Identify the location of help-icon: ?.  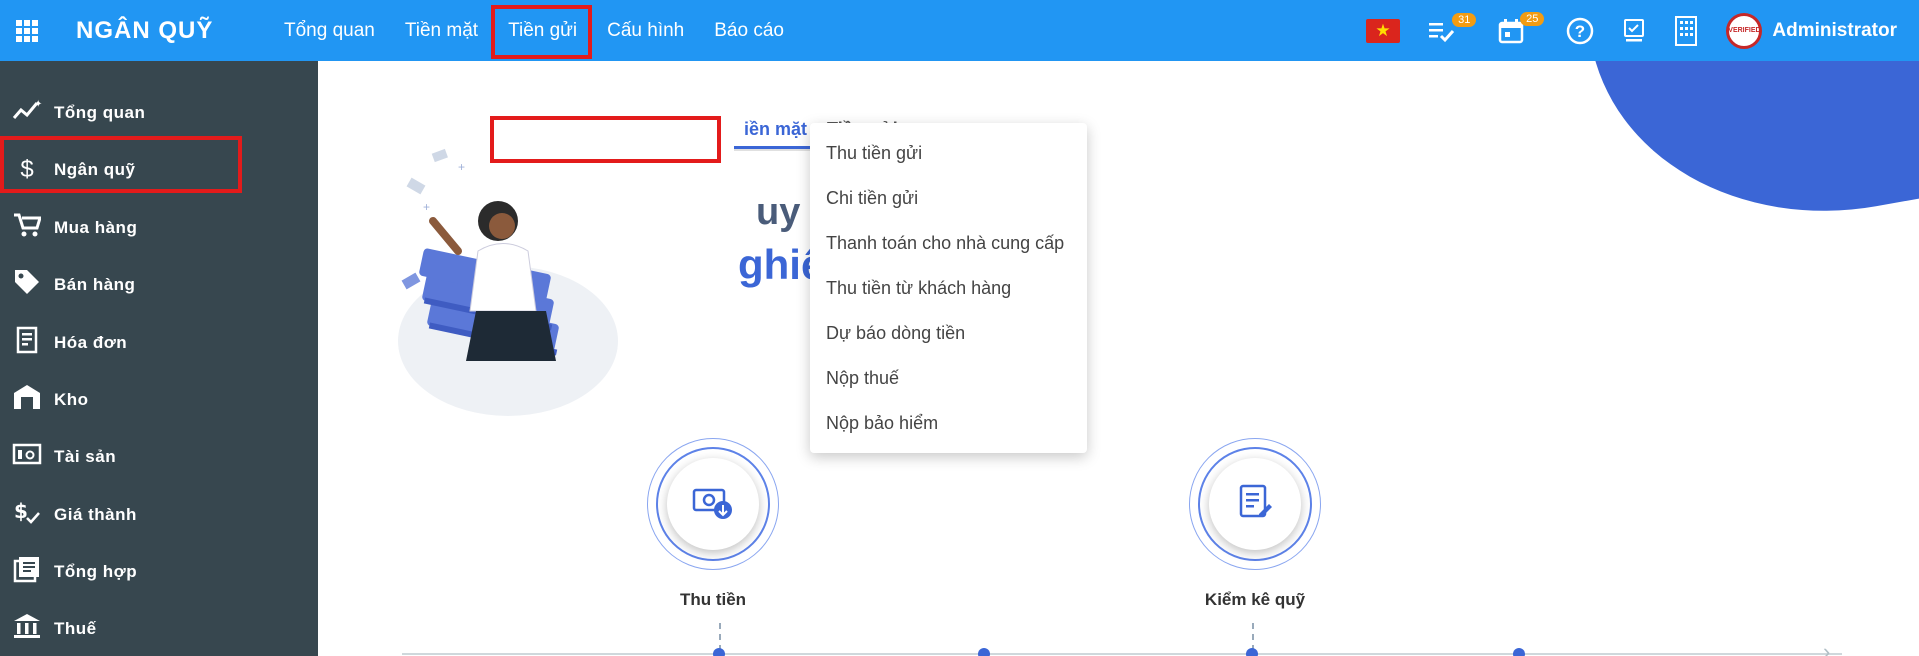
(1580, 31).